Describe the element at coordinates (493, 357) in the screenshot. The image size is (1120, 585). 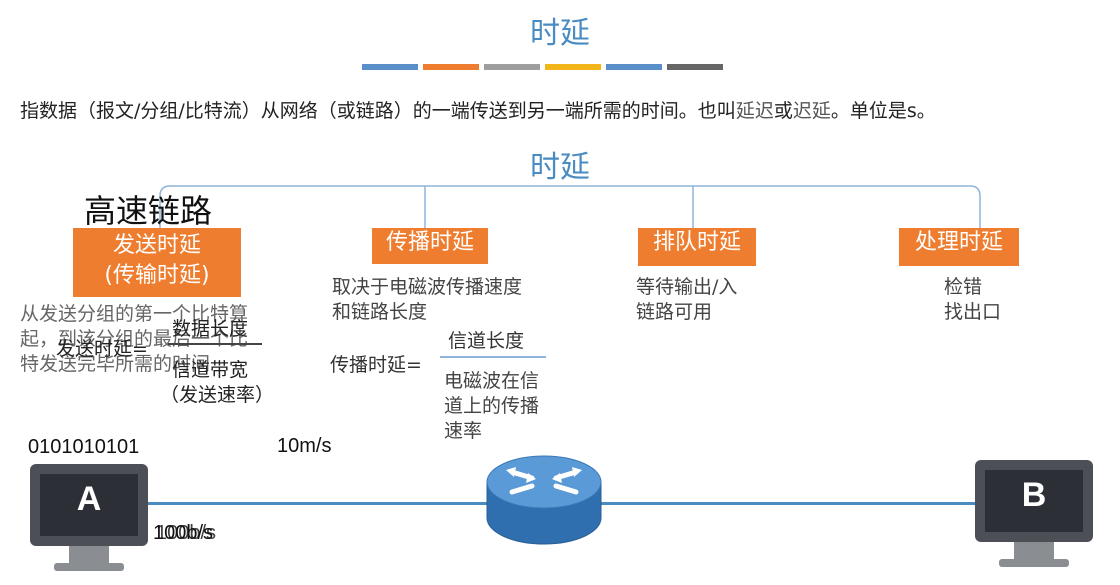
I see `propagation-fraction-bar` at that location.